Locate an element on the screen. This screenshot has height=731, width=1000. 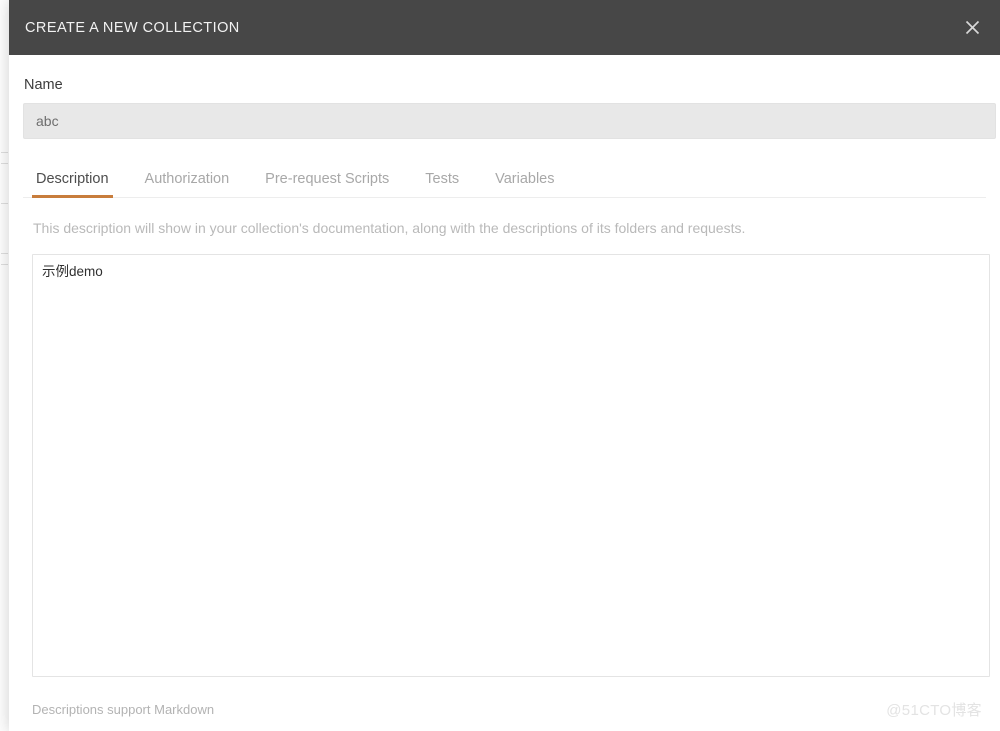
dialog-footer: Descriptions support Markdown @51CTO博客 is located at coordinates (504, 709).